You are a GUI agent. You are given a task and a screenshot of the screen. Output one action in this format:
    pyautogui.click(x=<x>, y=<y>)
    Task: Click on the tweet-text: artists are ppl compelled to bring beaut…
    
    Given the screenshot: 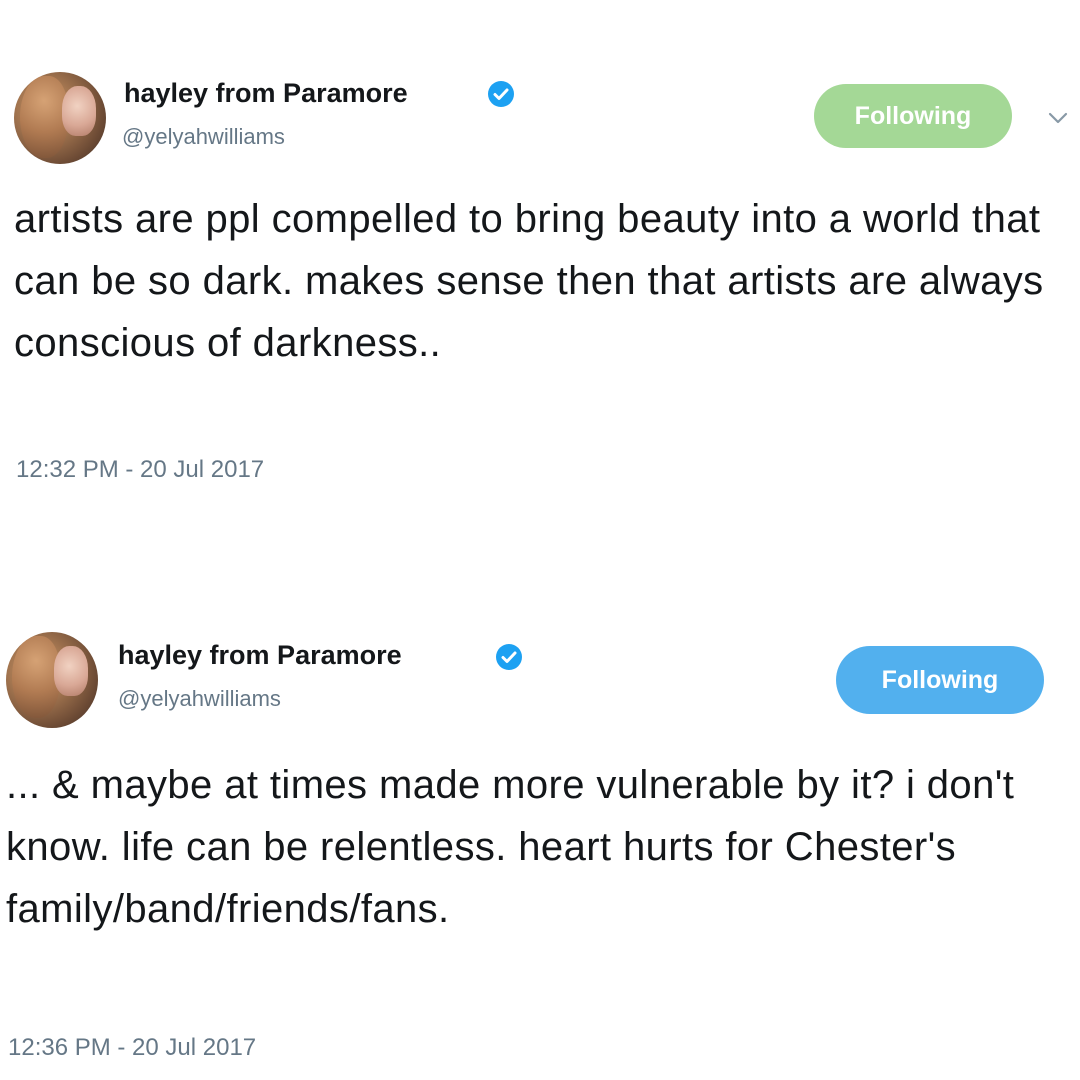 What is the action you would take?
    pyautogui.click(x=529, y=281)
    